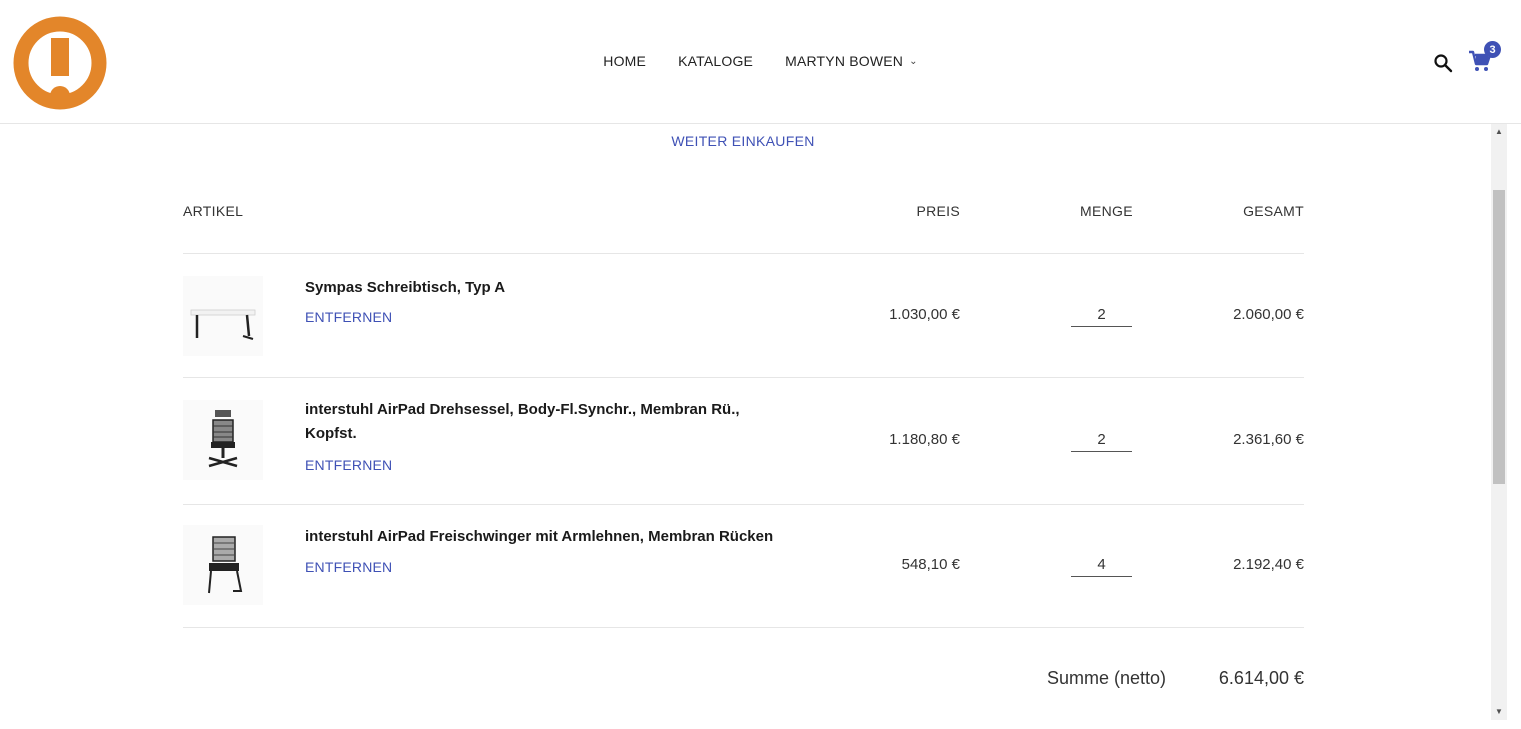  Describe the element at coordinates (938, 211) in the screenshot. I see `column-header-price: PREIS` at that location.